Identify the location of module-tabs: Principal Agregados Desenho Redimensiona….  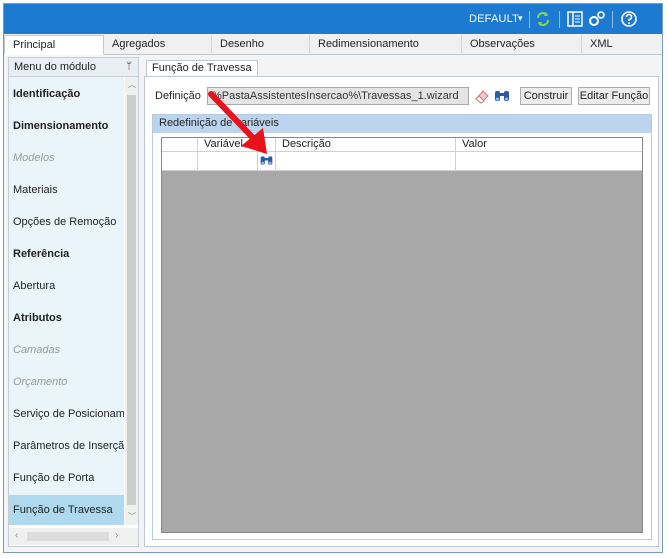
(333, 45).